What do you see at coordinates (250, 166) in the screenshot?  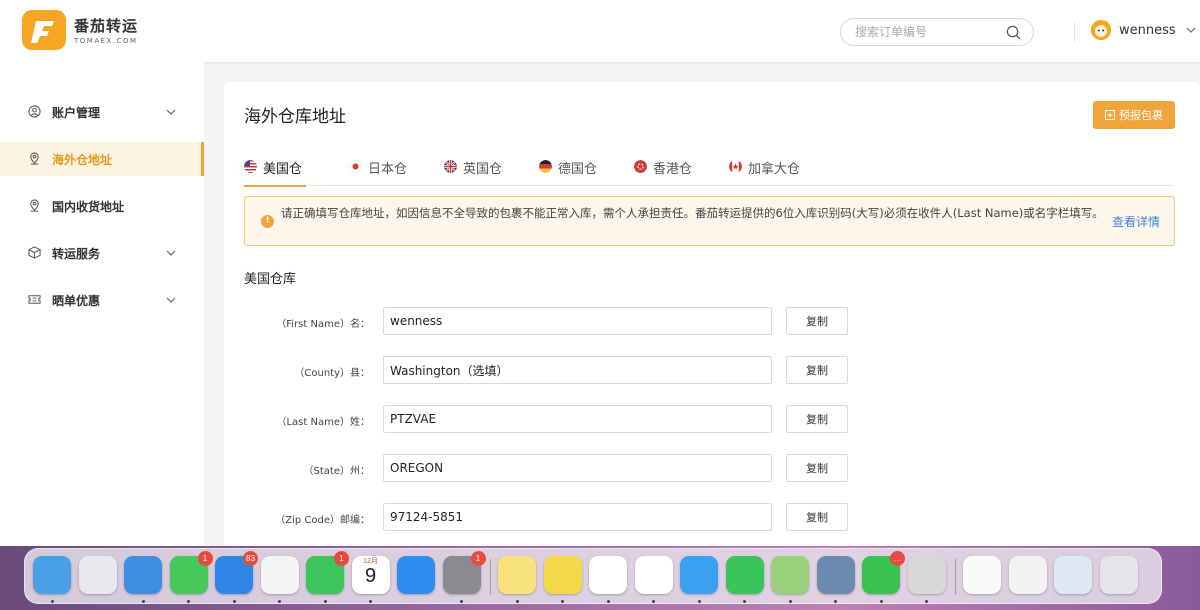 I see `us-flag-icon` at bounding box center [250, 166].